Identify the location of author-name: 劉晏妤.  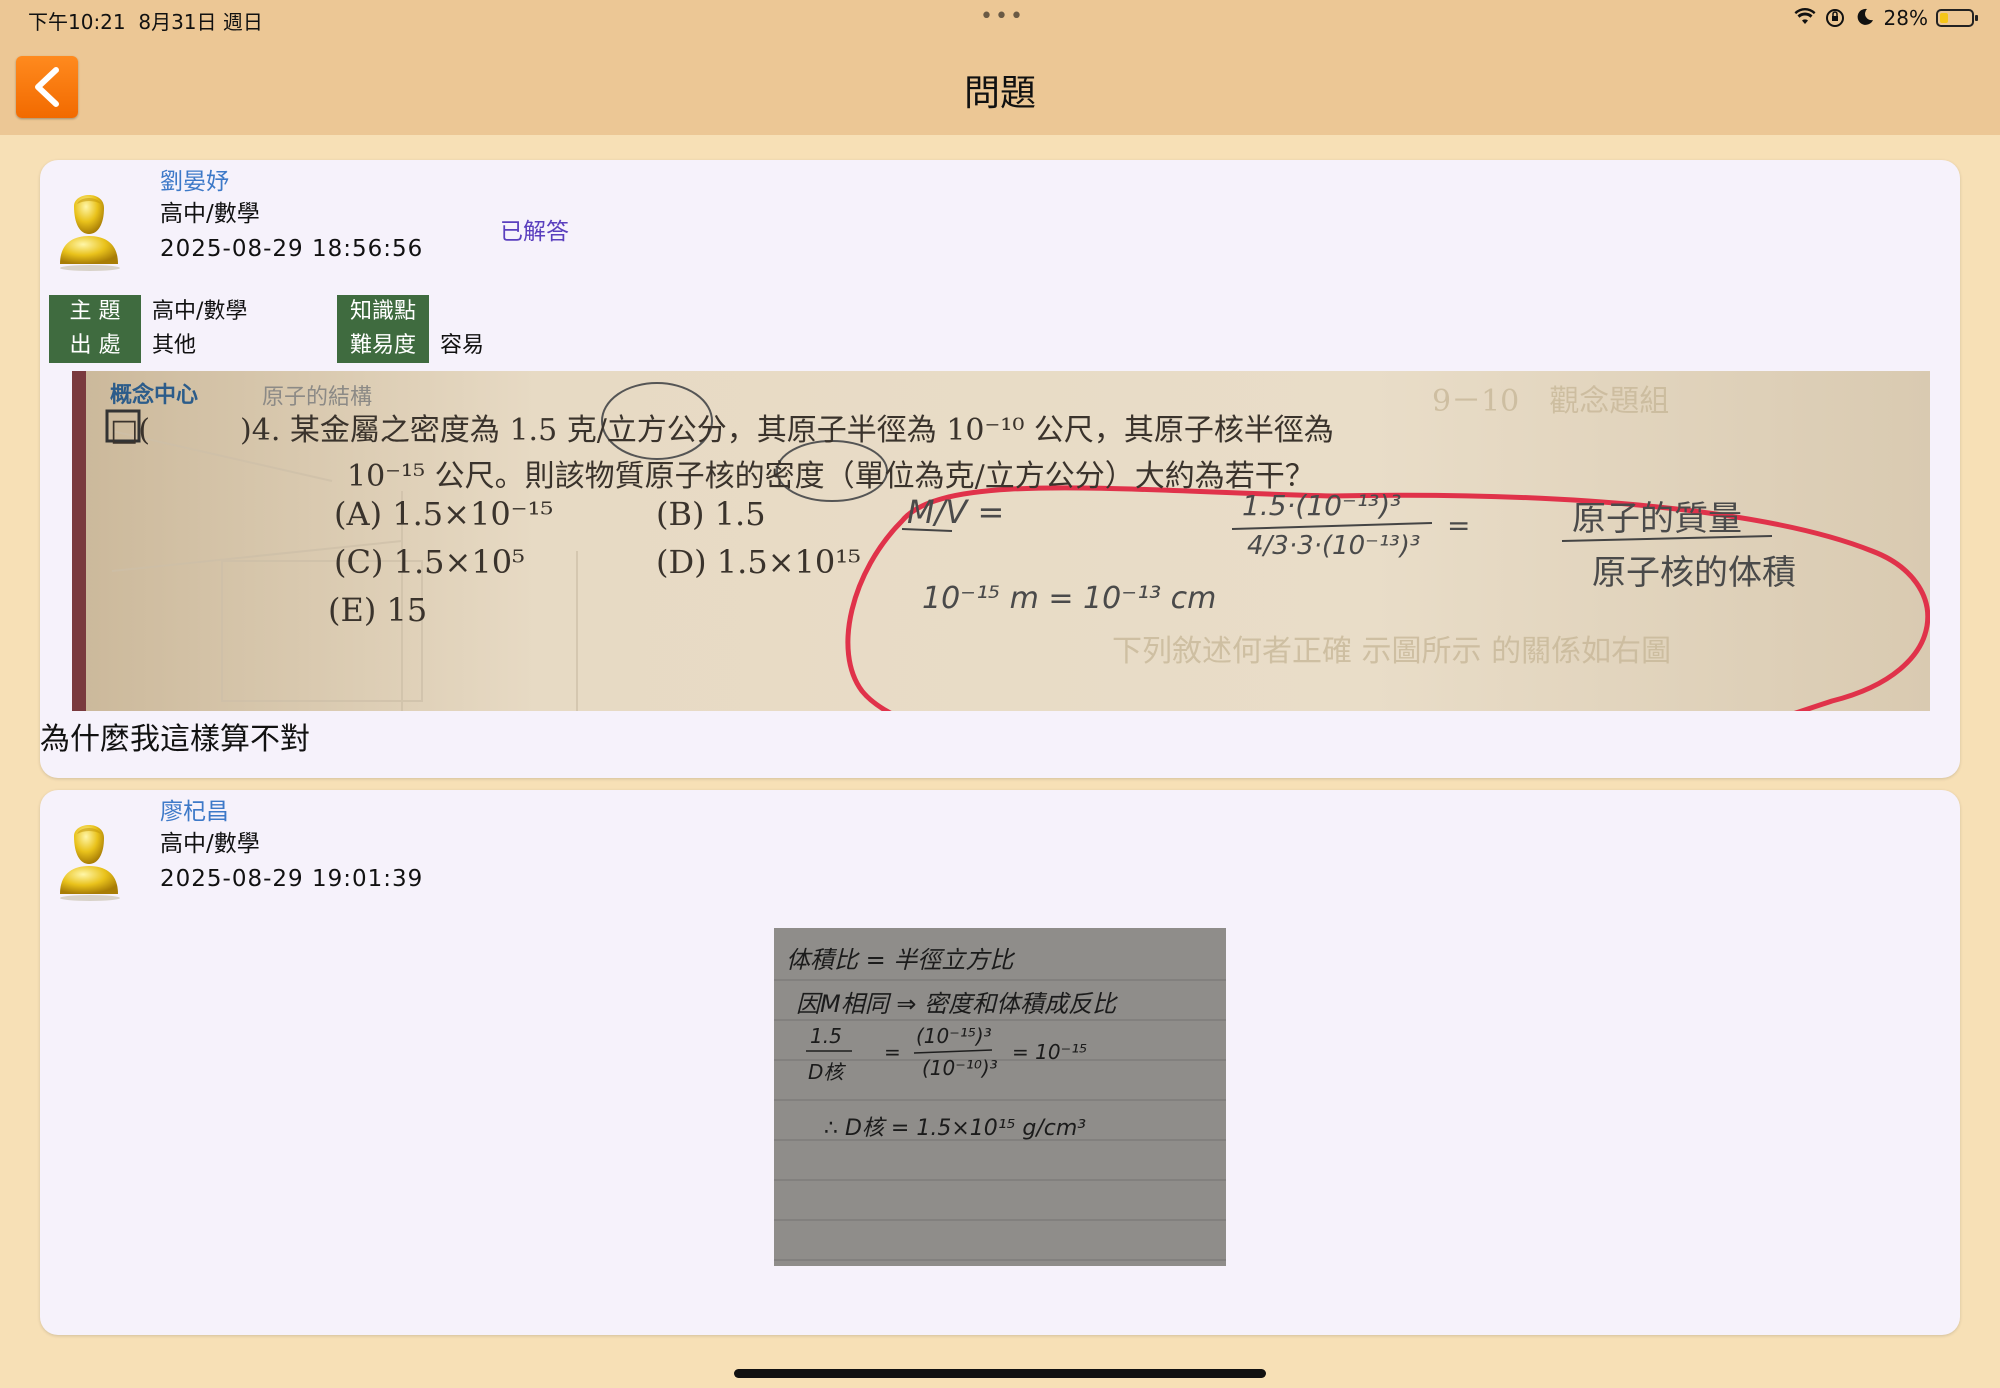
(194, 179).